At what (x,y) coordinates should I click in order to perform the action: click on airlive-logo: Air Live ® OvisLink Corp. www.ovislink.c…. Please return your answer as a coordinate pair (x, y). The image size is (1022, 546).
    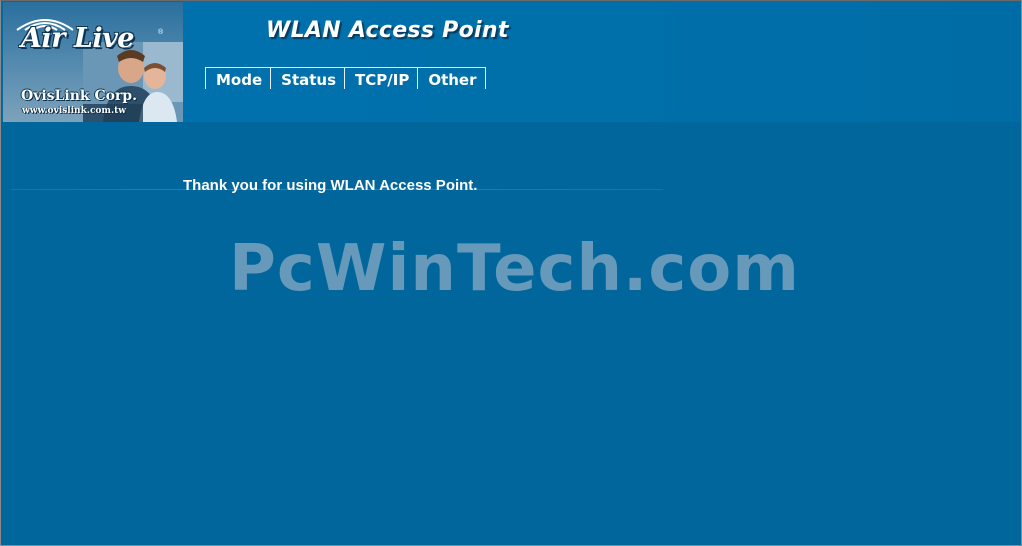
    Looking at the image, I should click on (93, 62).